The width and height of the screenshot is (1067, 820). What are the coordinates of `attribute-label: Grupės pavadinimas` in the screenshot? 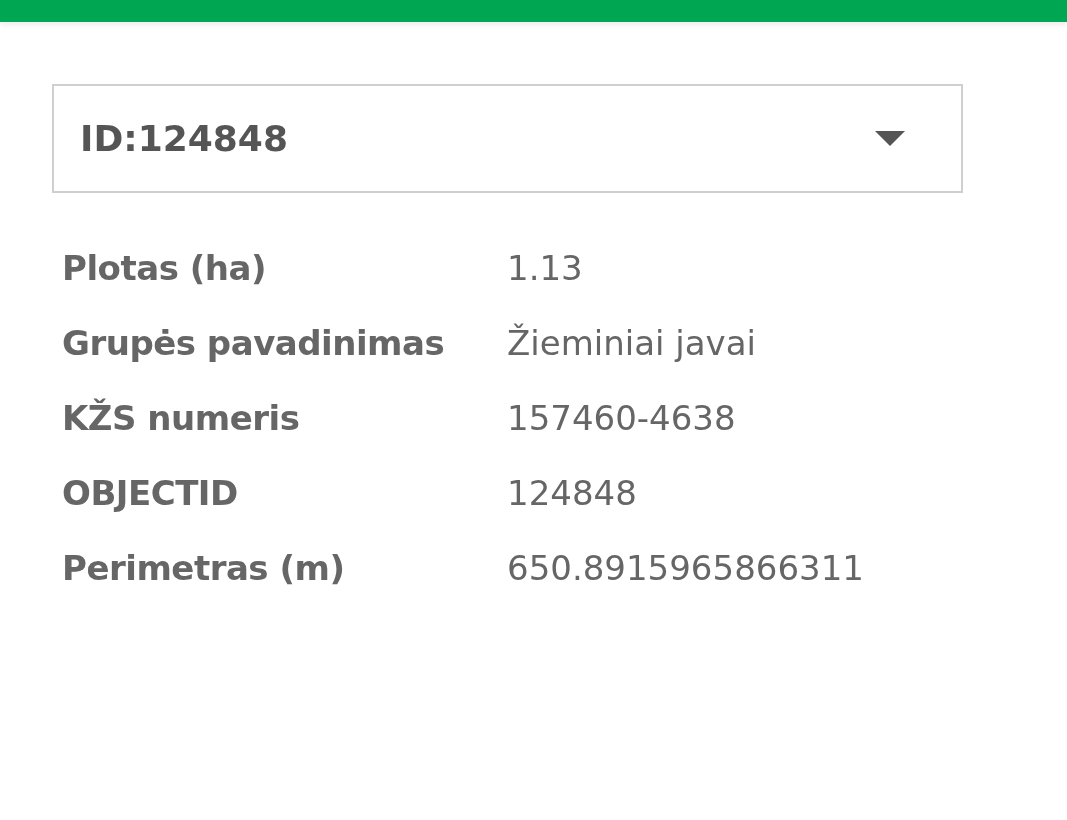 It's located at (254, 343).